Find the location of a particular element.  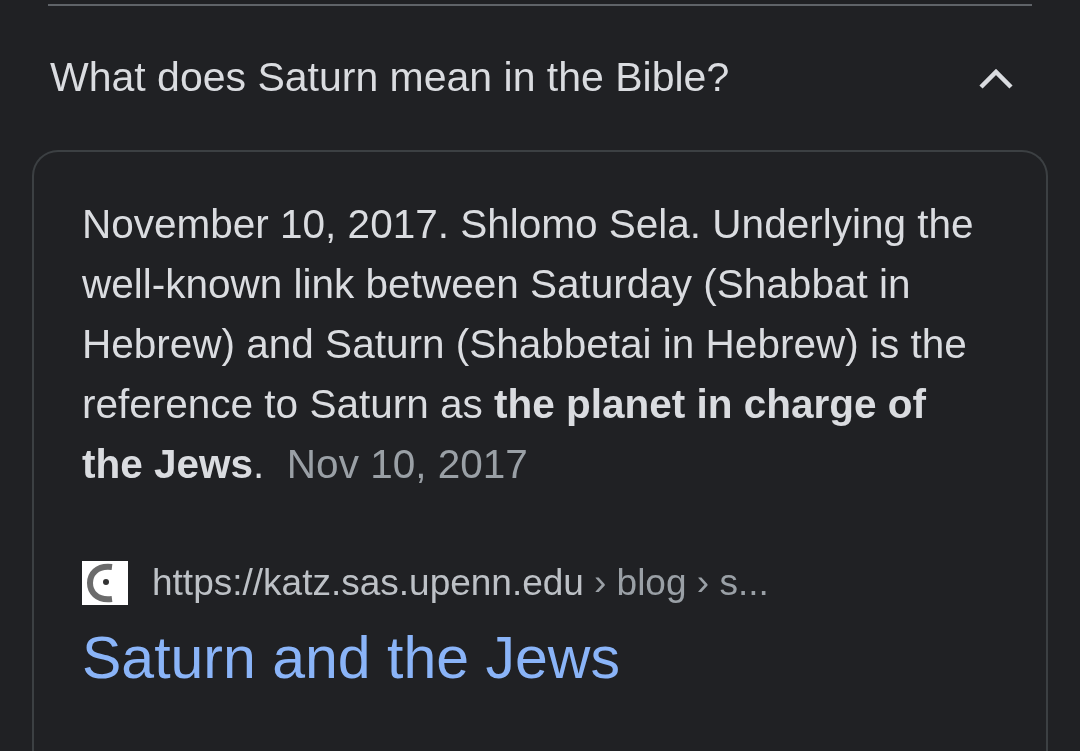

crescent-favicon-icon is located at coordinates (105, 583).